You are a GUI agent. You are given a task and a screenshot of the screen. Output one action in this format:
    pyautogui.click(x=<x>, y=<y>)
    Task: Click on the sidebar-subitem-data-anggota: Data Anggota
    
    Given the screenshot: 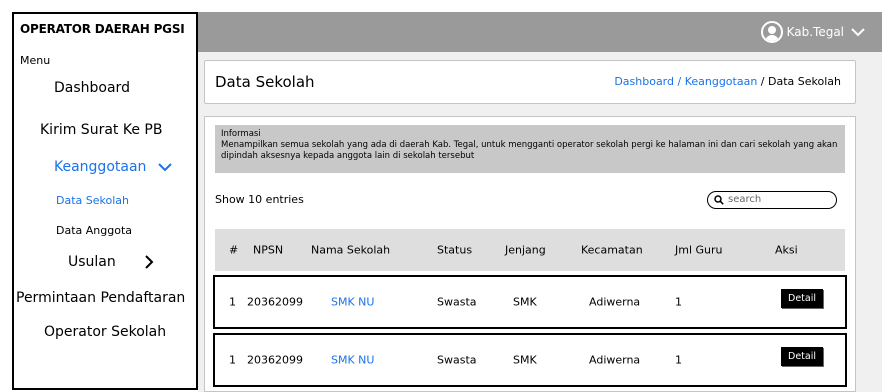 What is the action you would take?
    pyautogui.click(x=94, y=230)
    